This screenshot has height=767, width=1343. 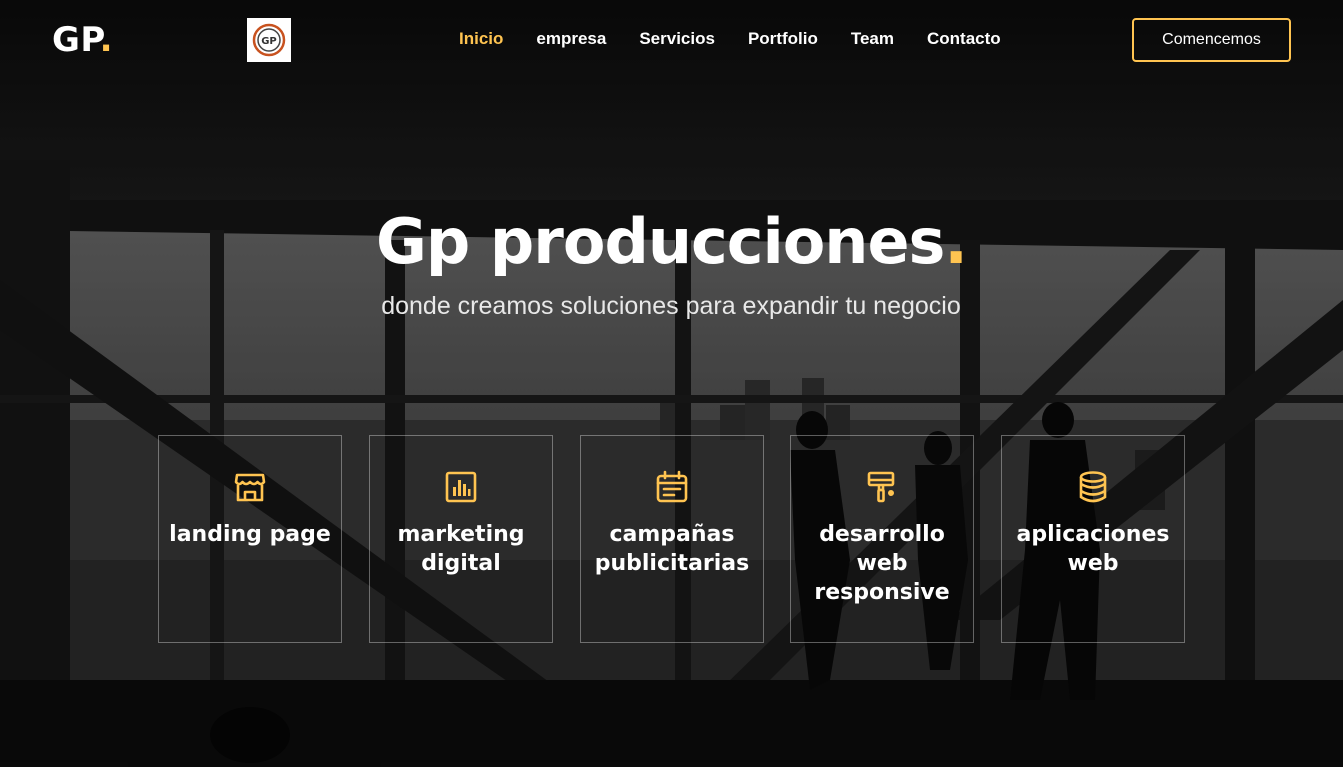 What do you see at coordinates (672, 486) in the screenshot?
I see `calendar-icon` at bounding box center [672, 486].